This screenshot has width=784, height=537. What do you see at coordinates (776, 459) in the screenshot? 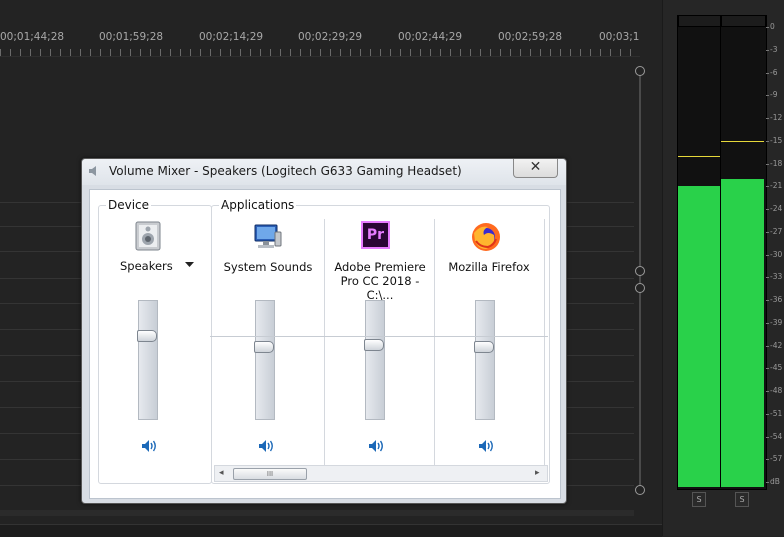
I see `meter-scale-label: -57` at bounding box center [776, 459].